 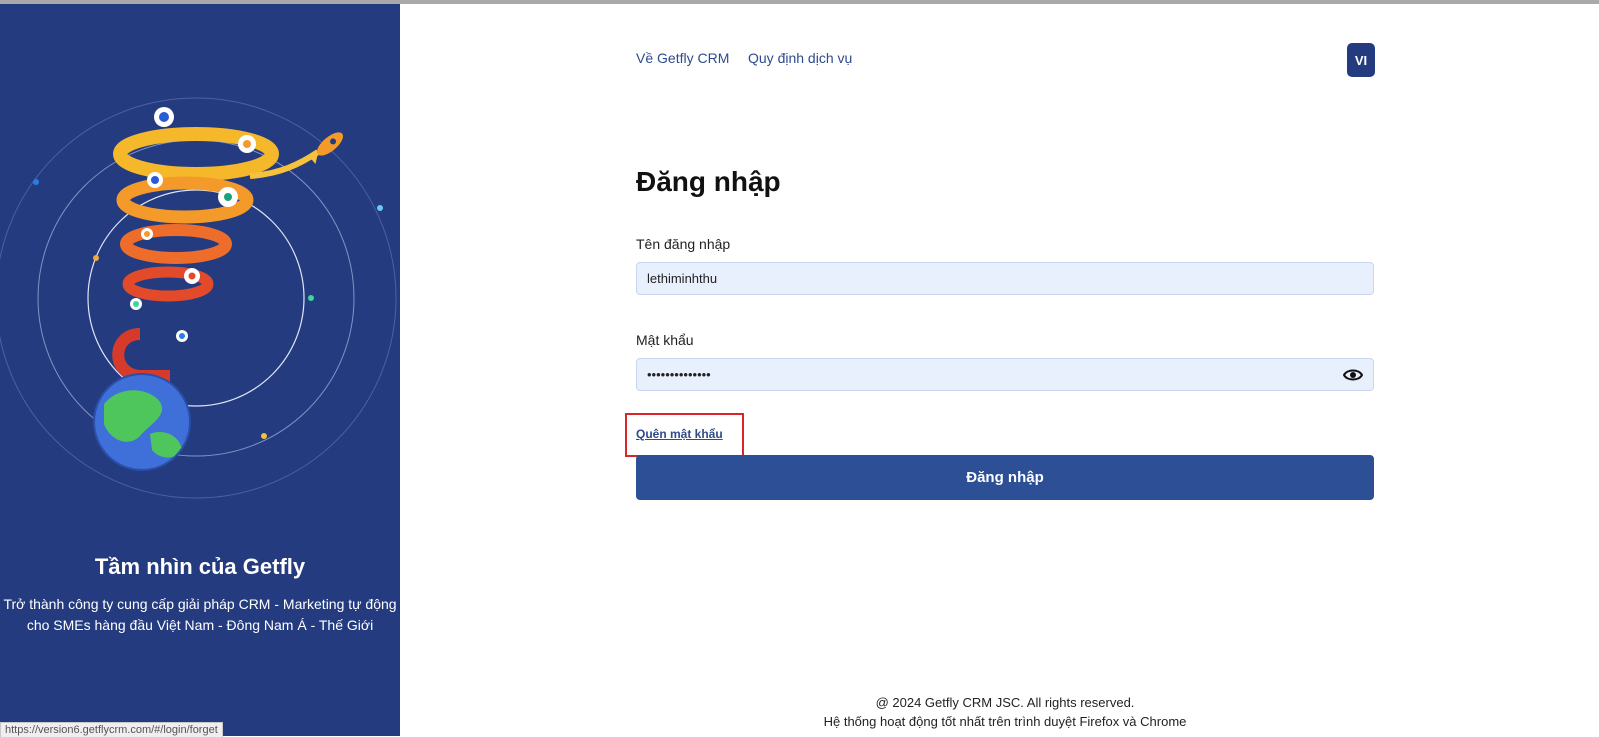 What do you see at coordinates (682, 58) in the screenshot?
I see `nav-about-link: Về Getfly CRM` at bounding box center [682, 58].